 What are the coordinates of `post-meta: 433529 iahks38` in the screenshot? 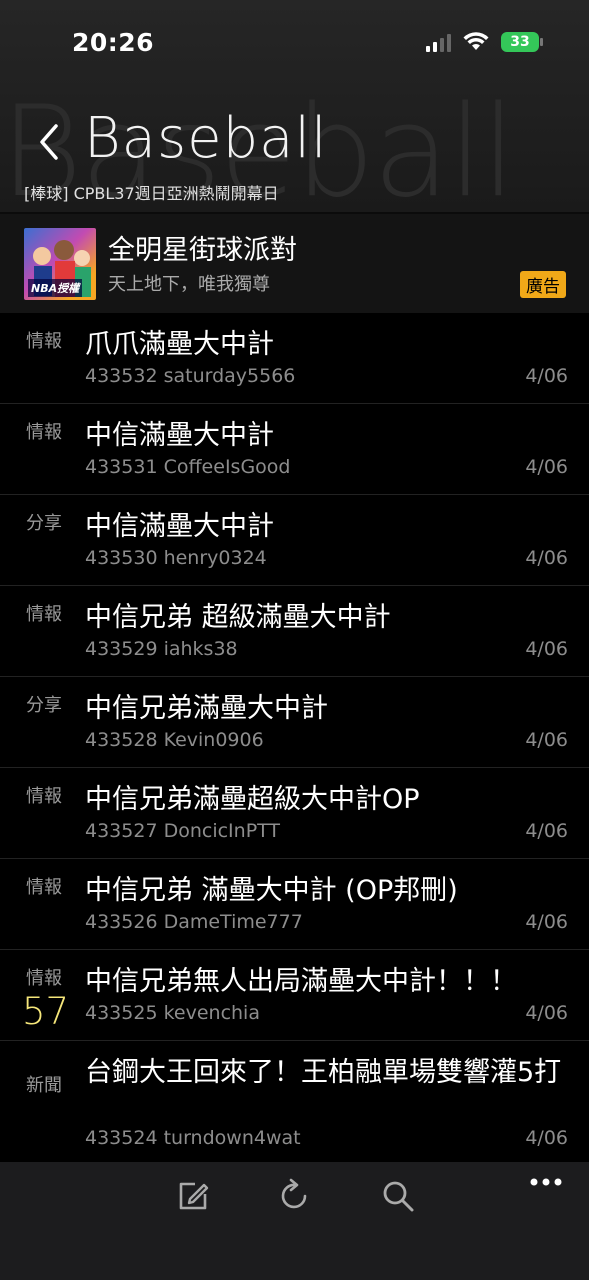 It's located at (161, 649).